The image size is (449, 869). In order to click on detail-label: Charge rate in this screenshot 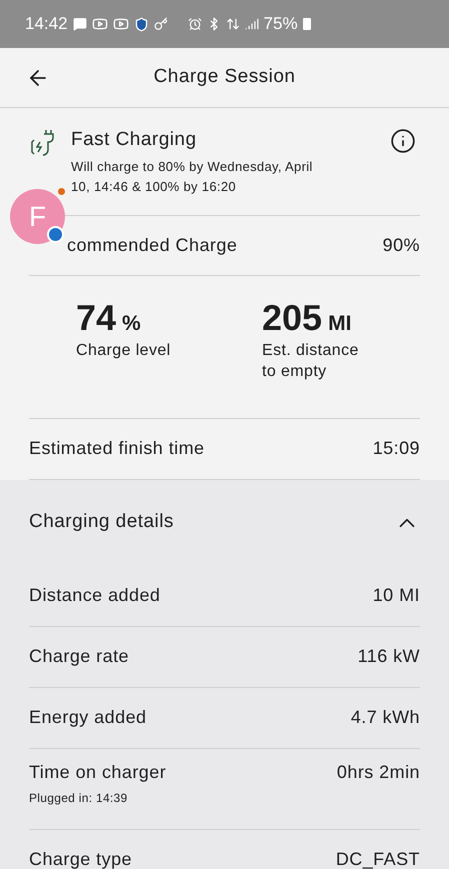, I will do `click(79, 656)`.